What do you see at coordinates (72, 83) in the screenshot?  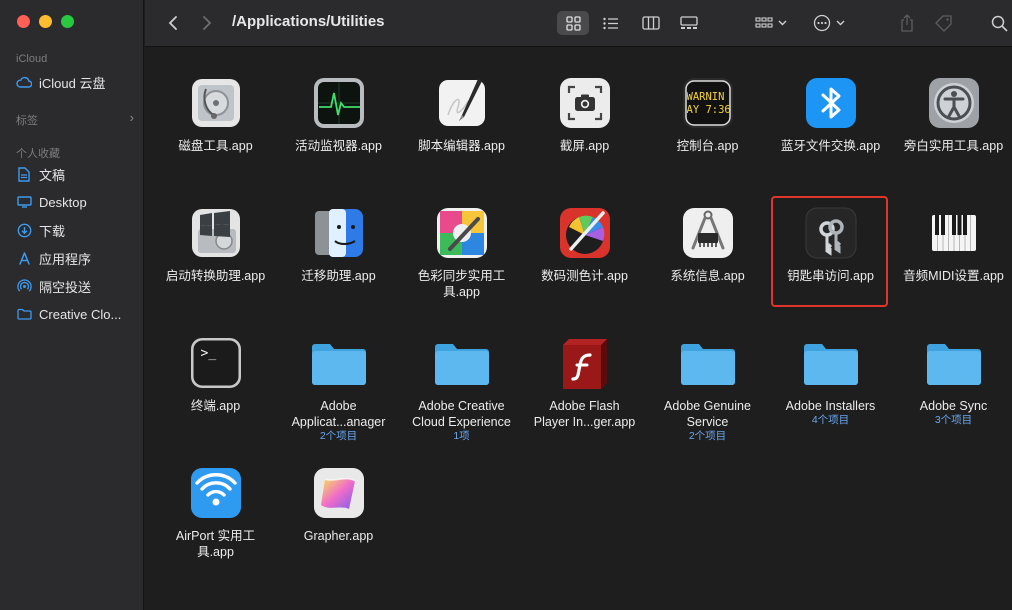 I see `sidebar-item-label: iCloud 云盘` at bounding box center [72, 83].